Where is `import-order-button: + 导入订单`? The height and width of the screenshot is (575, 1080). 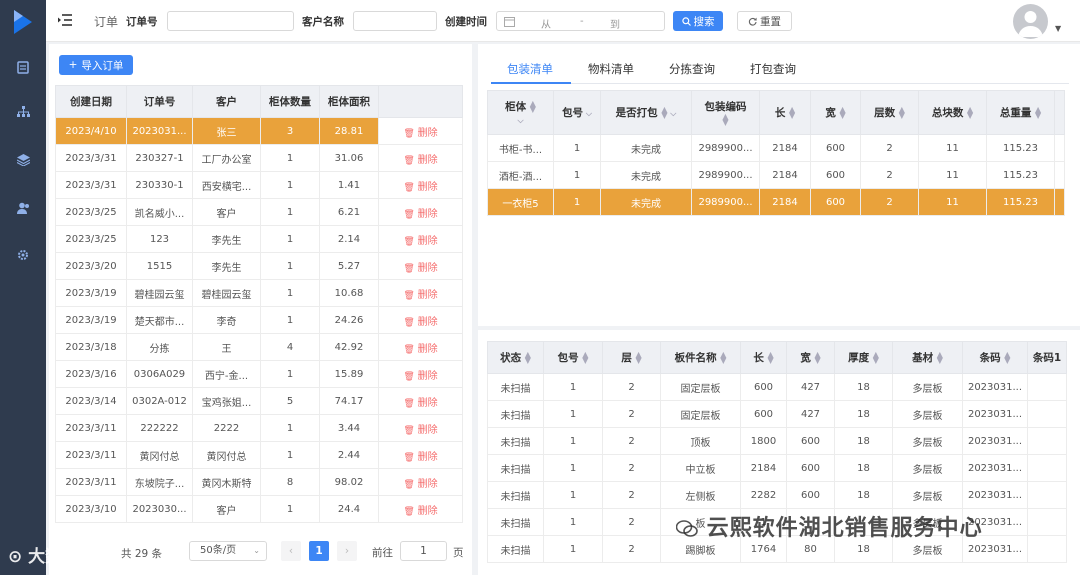
import-order-button: + 导入订单 is located at coordinates (96, 65).